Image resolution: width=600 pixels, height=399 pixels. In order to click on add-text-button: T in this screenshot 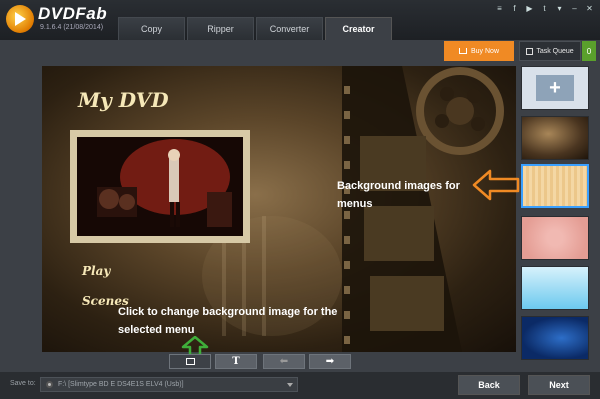, I will do `click(236, 361)`.